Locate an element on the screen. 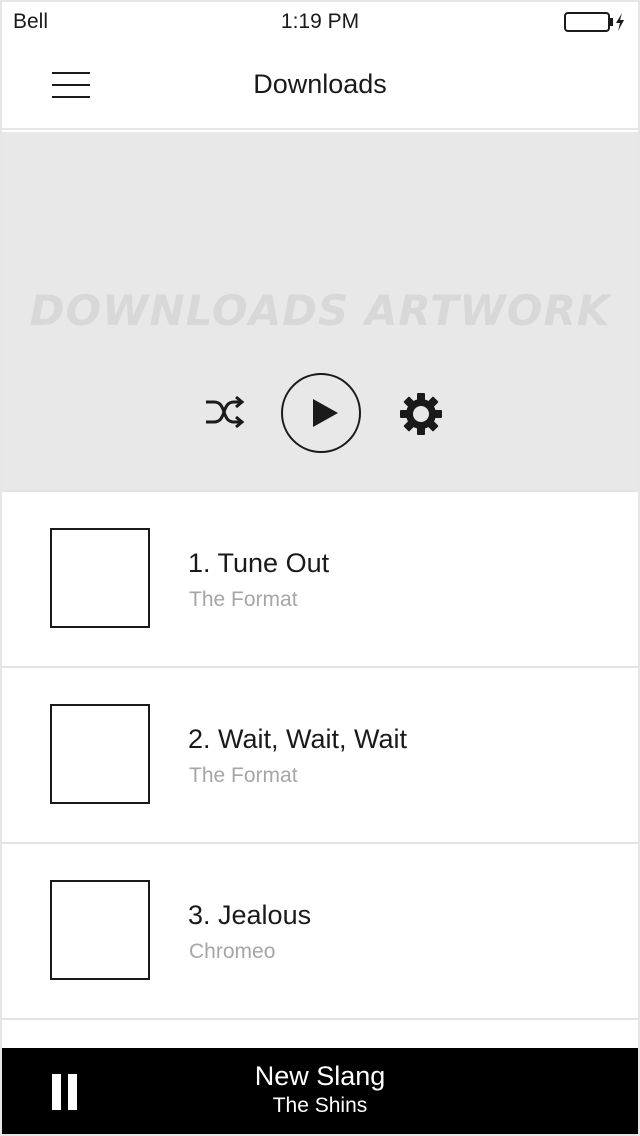 The height and width of the screenshot is (1136, 640). gear-icon is located at coordinates (421, 414).